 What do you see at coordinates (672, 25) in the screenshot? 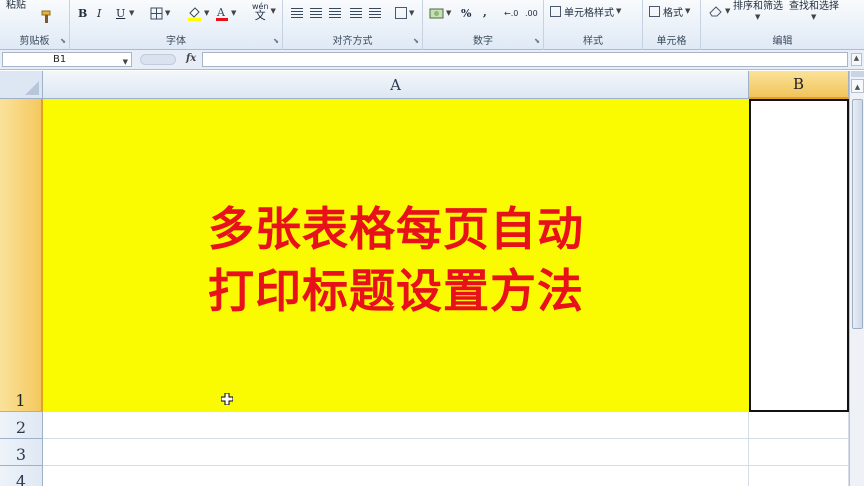
I see `cells-group: 格式 ▼ 单元格` at bounding box center [672, 25].